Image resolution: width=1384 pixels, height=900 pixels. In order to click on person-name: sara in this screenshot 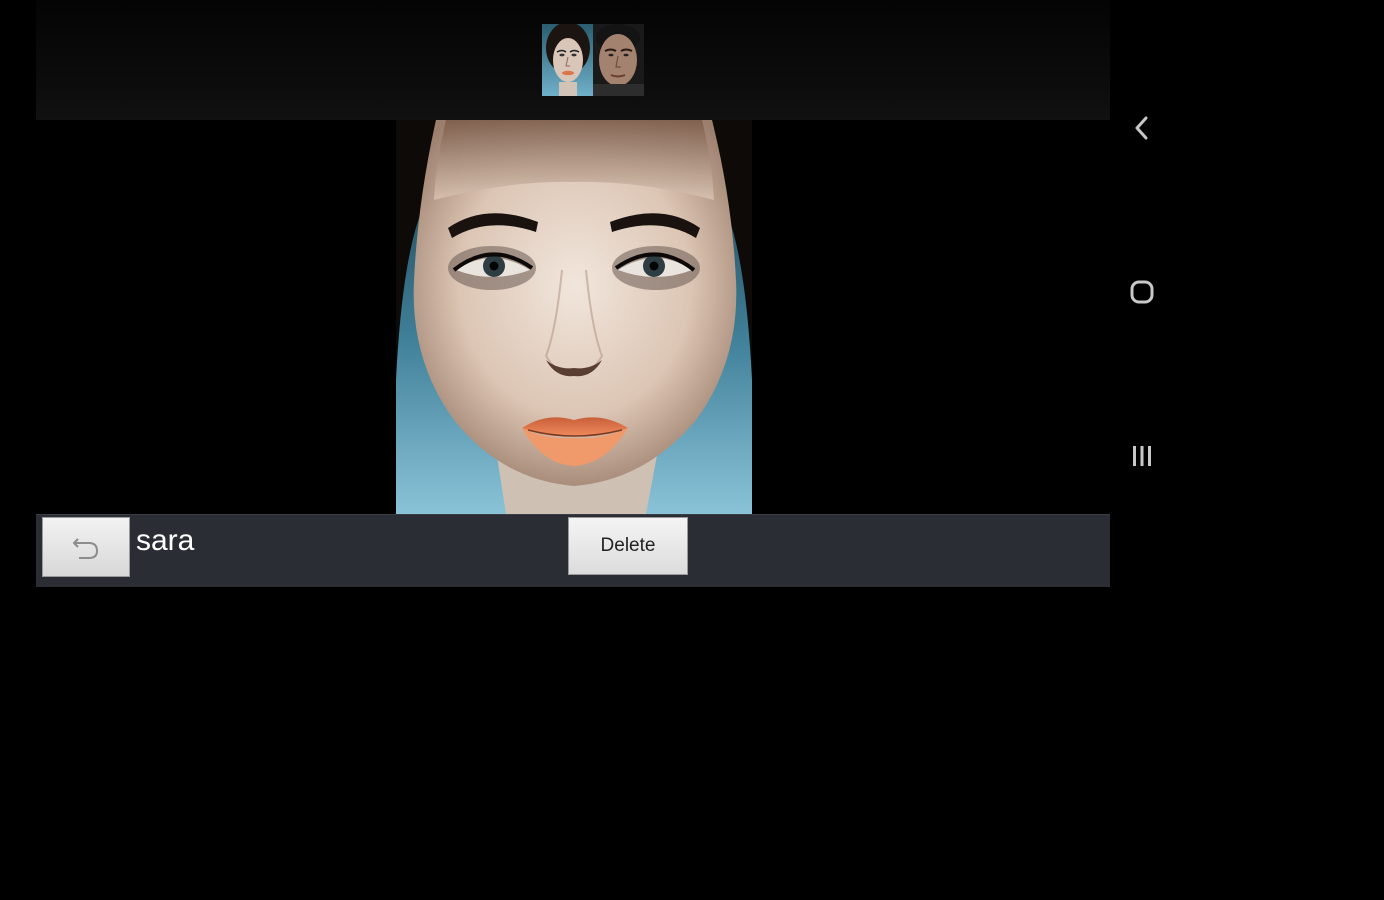, I will do `click(165, 540)`.